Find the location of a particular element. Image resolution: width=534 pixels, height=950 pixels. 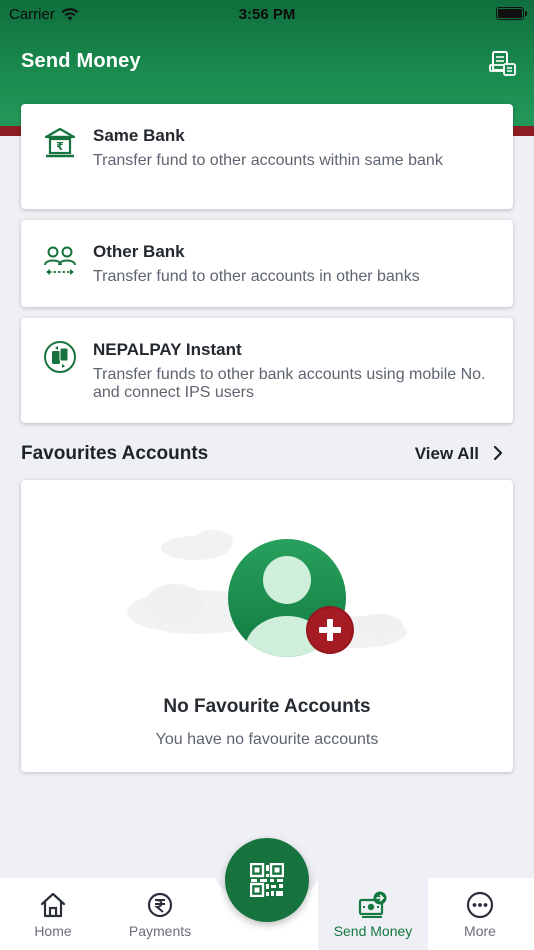

qr-code-icon is located at coordinates (267, 880).